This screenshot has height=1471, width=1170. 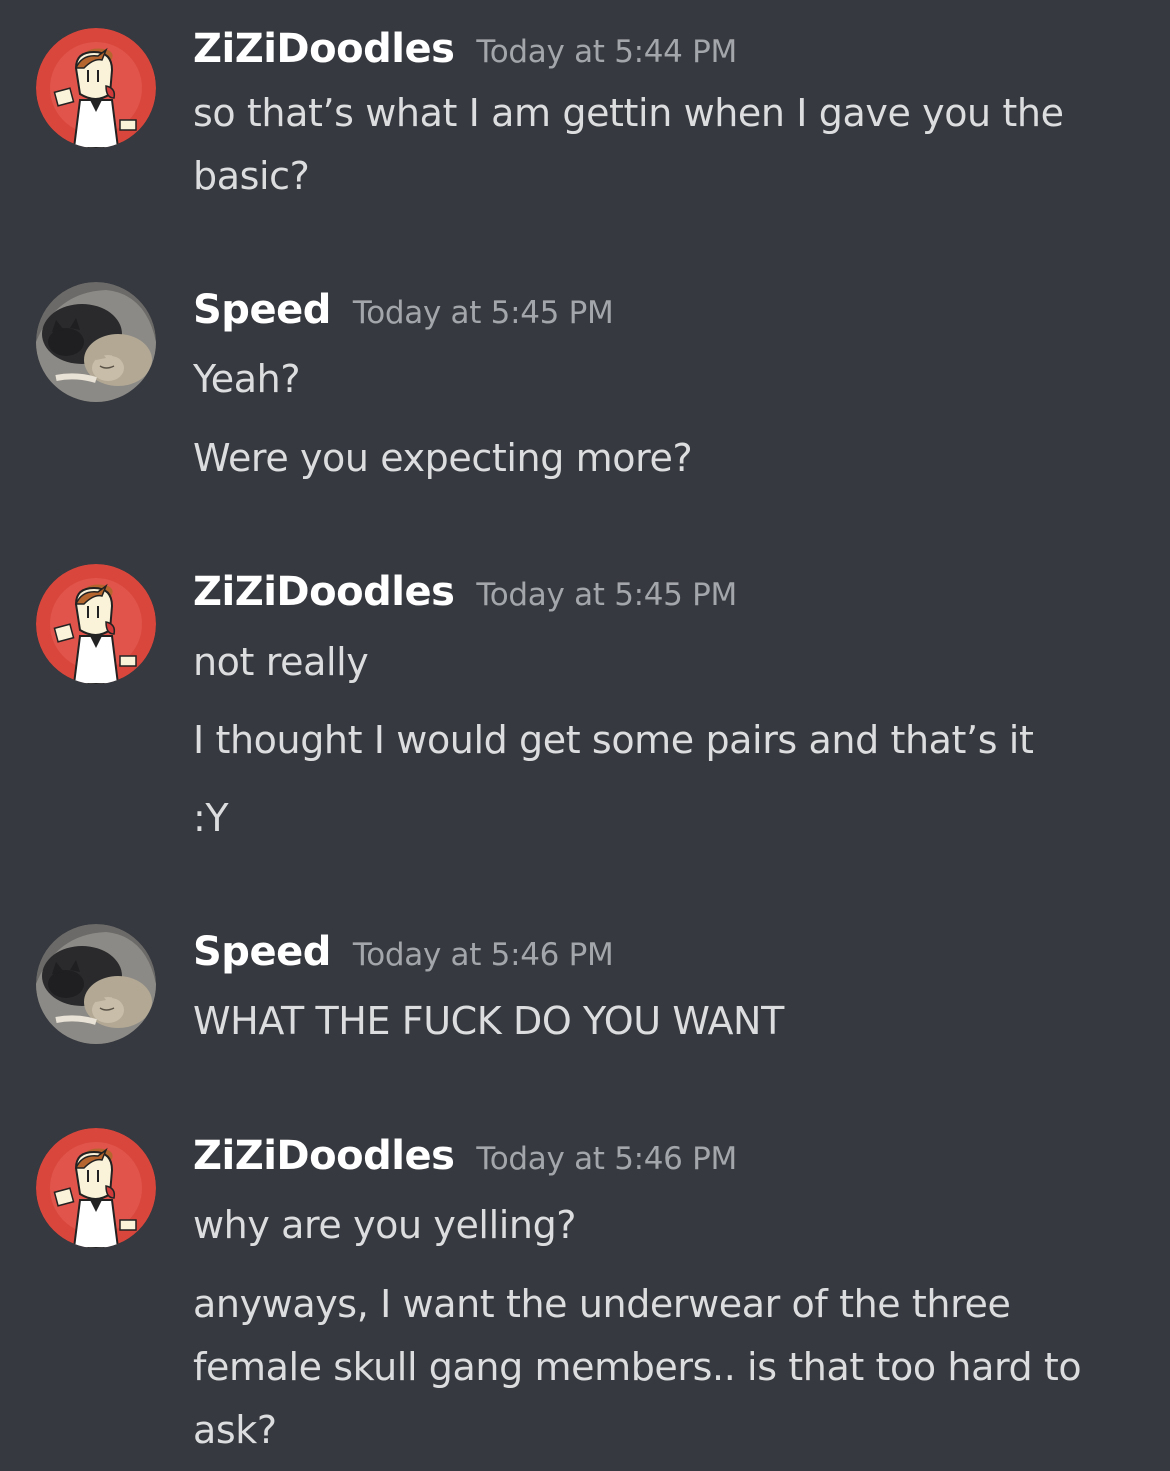 I want to click on message-text: Were you expecting more?, so click(x=443, y=458).